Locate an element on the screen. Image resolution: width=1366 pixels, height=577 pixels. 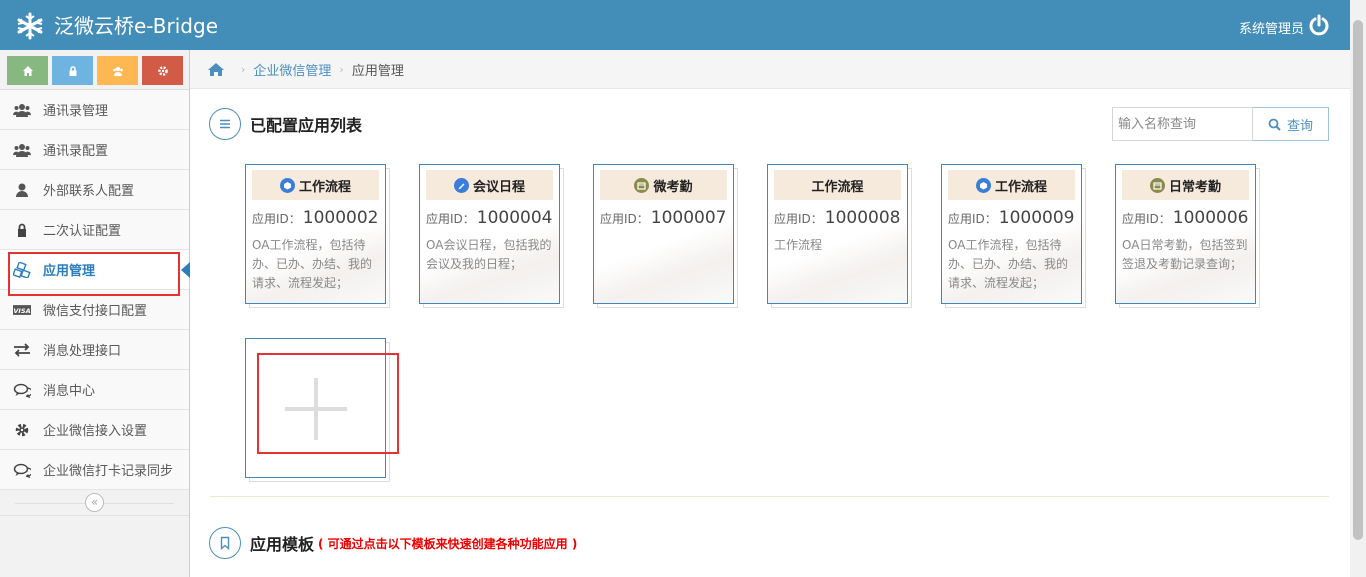
app-card-body: 工作流程 应用ID： 1000008 工作流程 is located at coordinates (837, 234).